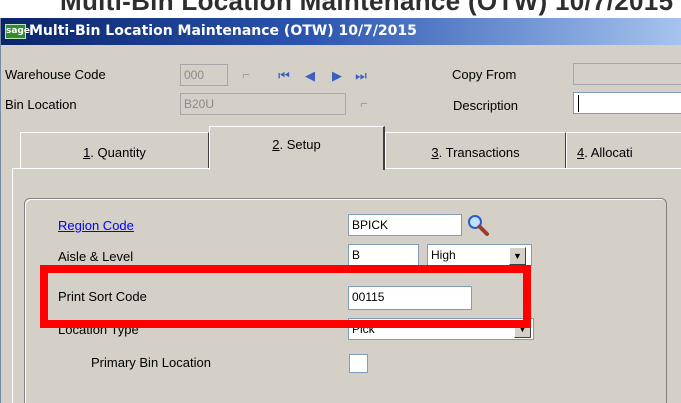 This screenshot has width=681, height=403. I want to click on location-type-chevron-down-icon: ▼, so click(522, 329).